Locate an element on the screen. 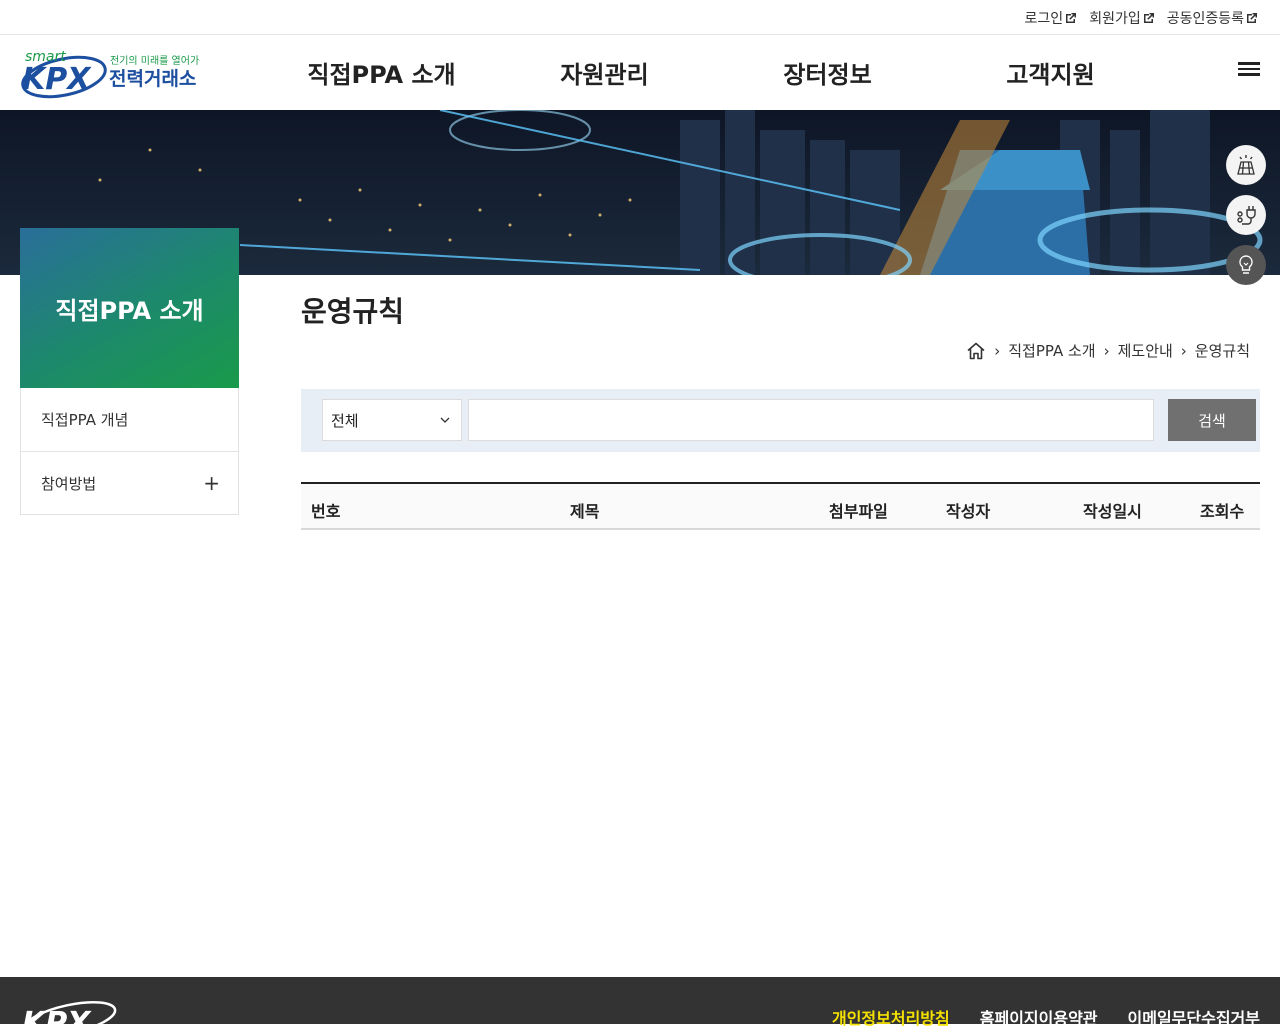 The height and width of the screenshot is (1029, 1280). lnb-menu: 직접PPA 개념 참여방법 + is located at coordinates (129, 451).